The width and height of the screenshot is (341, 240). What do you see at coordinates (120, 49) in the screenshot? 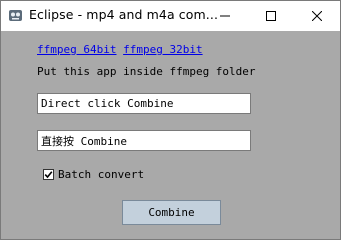
I see `download-links: ffmpeg 64bit ffmpeg 32bit` at bounding box center [120, 49].